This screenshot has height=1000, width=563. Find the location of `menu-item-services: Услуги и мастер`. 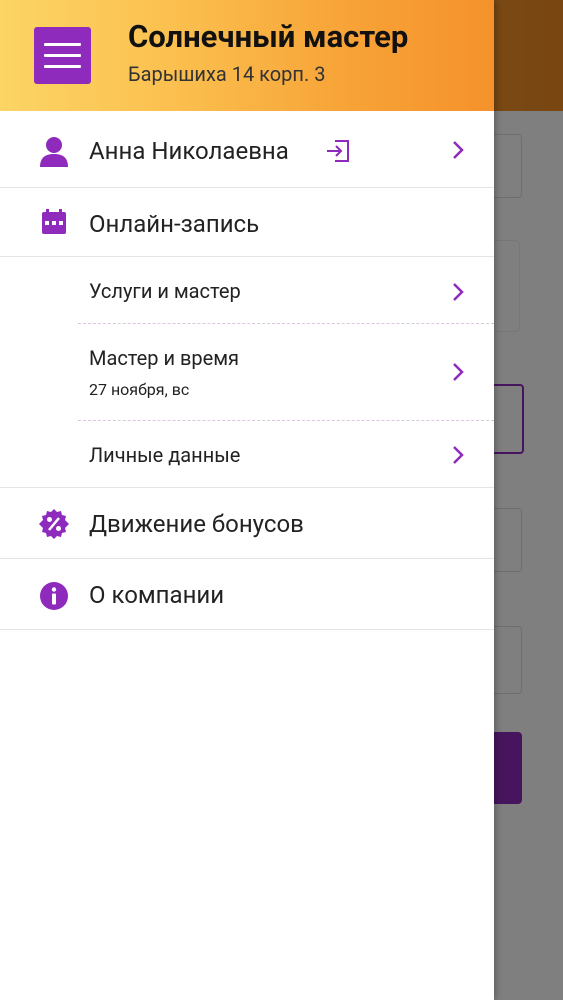

menu-item-services: Услуги и мастер is located at coordinates (247, 290).